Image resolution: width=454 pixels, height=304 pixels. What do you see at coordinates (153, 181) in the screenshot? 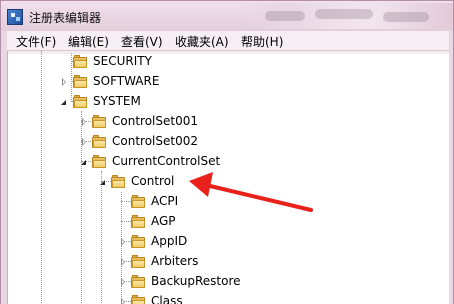
I see `tree-node-label: Control` at bounding box center [153, 181].